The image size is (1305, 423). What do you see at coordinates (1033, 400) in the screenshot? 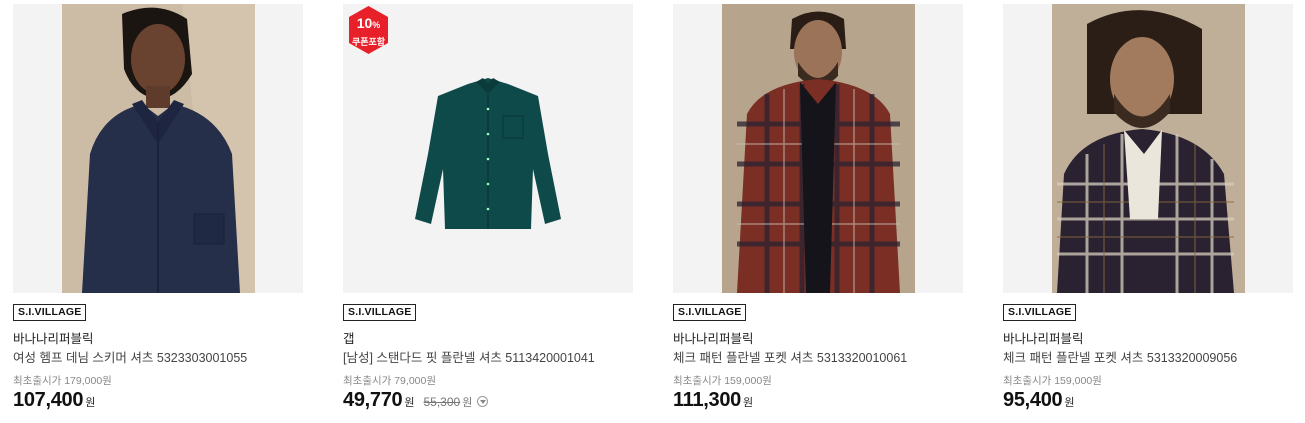
I see `sale-price: 95,400` at bounding box center [1033, 400].